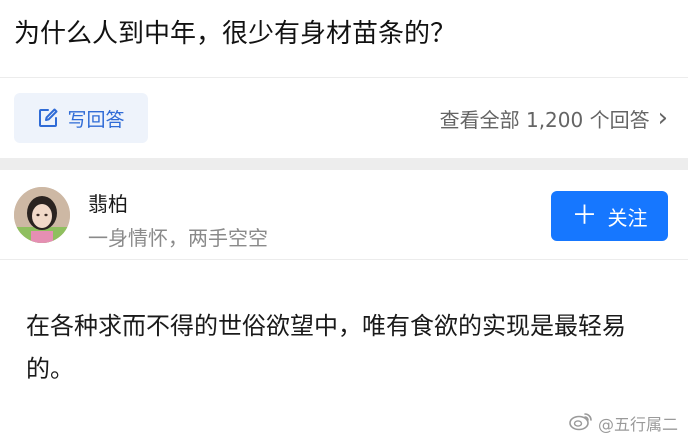  What do you see at coordinates (108, 202) in the screenshot?
I see `author-name: 翡柏` at bounding box center [108, 202].